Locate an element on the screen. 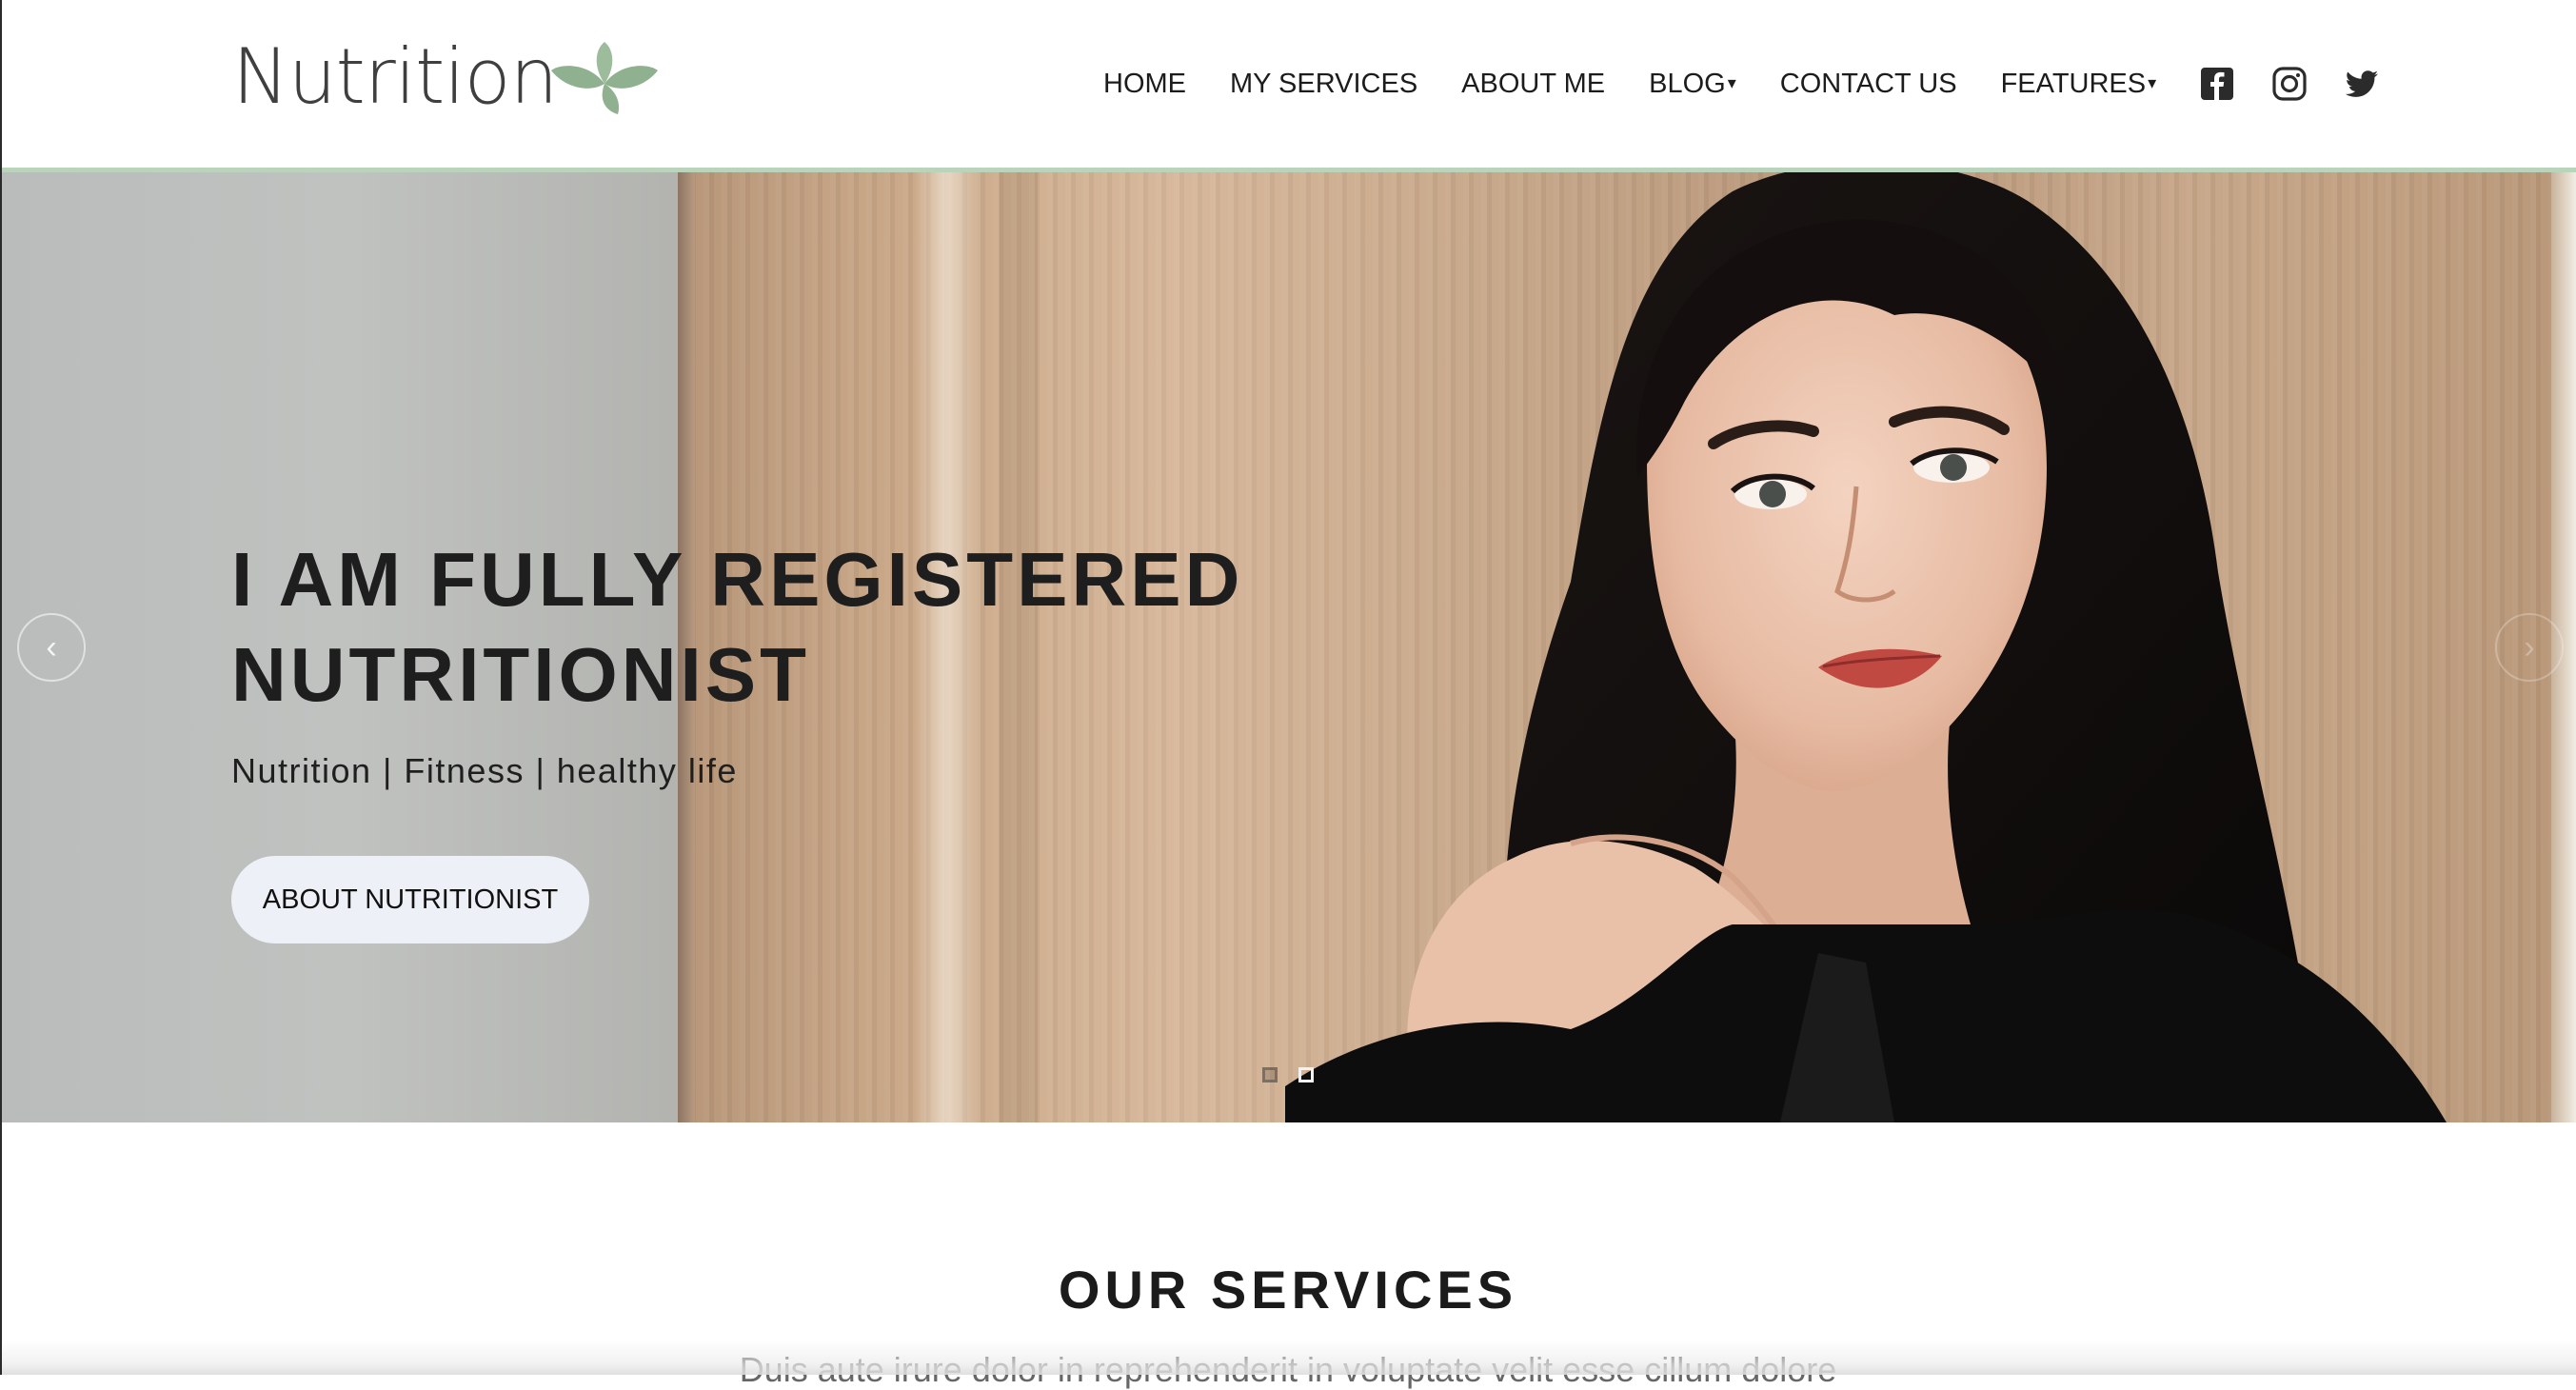 This screenshot has height=1390, width=2576. hero-subtitle: Nutrition | Fitness | healthy life is located at coordinates (484, 770).